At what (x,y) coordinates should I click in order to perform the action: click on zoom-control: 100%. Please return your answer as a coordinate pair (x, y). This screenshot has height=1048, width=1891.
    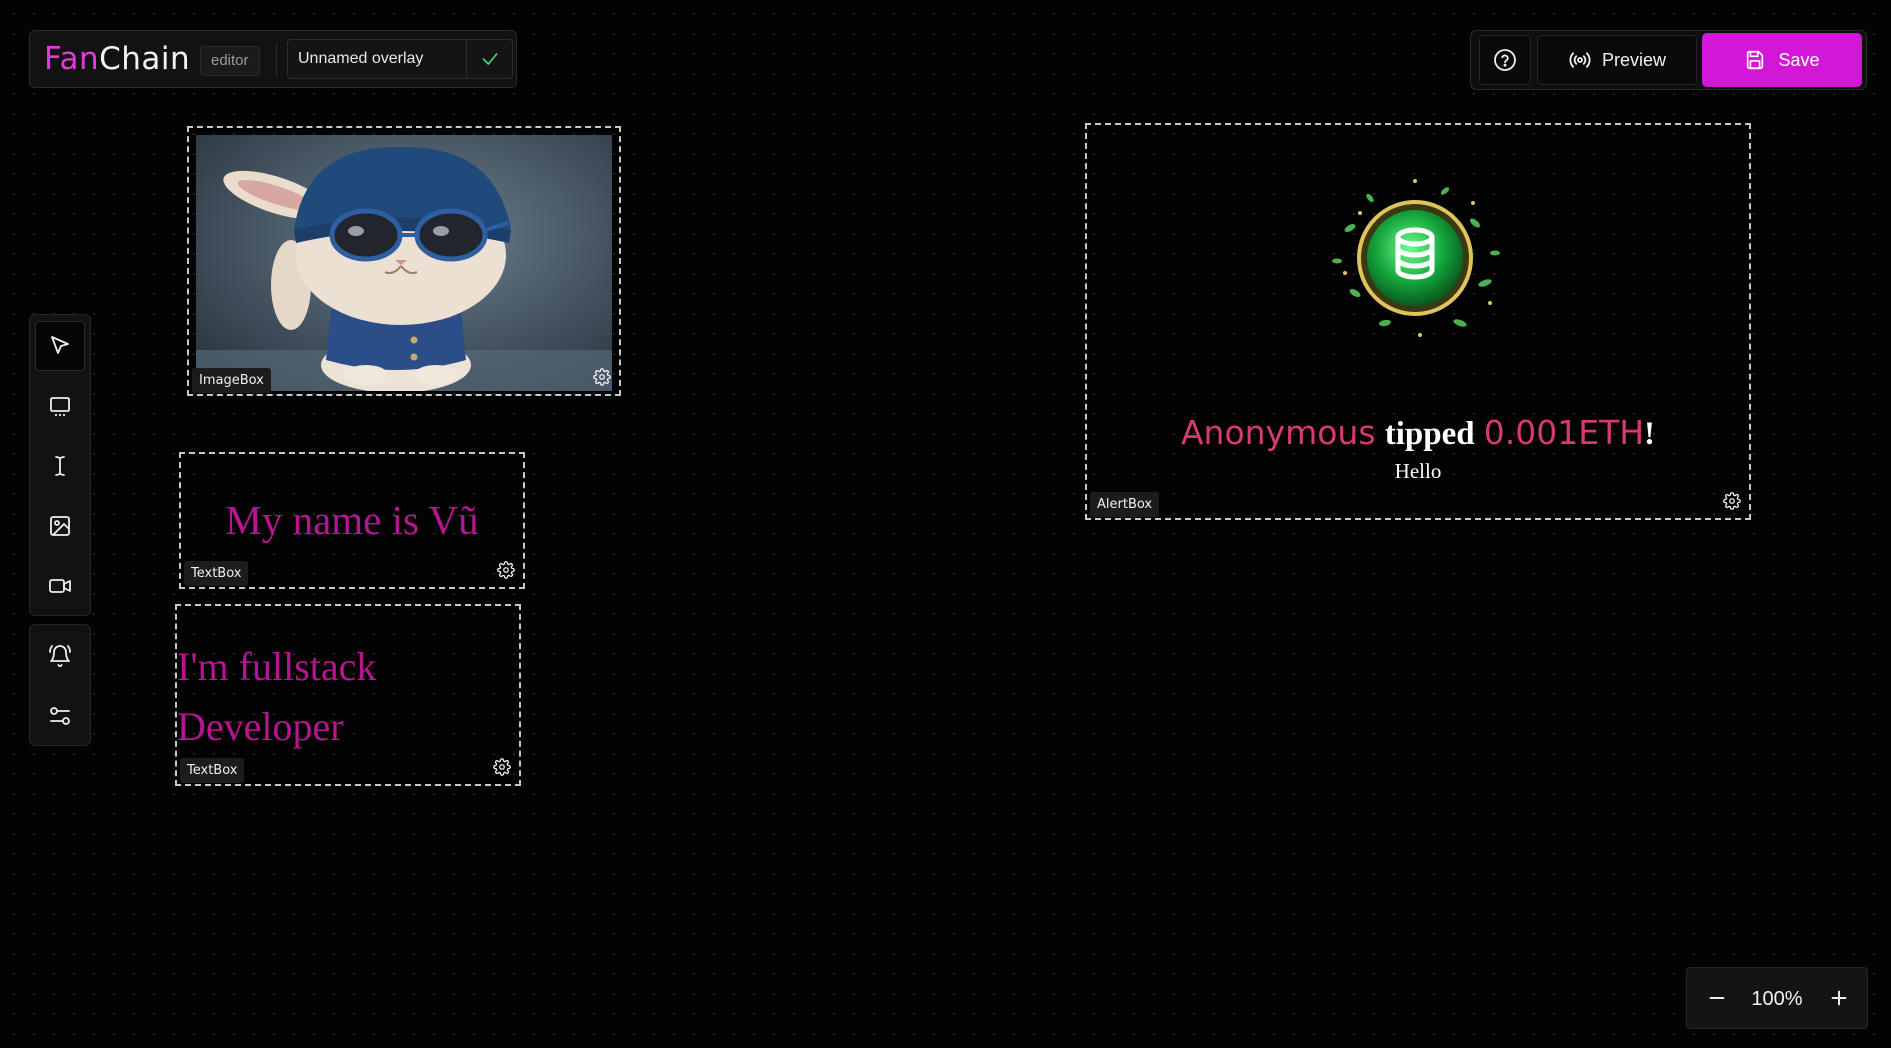
    Looking at the image, I should click on (1777, 998).